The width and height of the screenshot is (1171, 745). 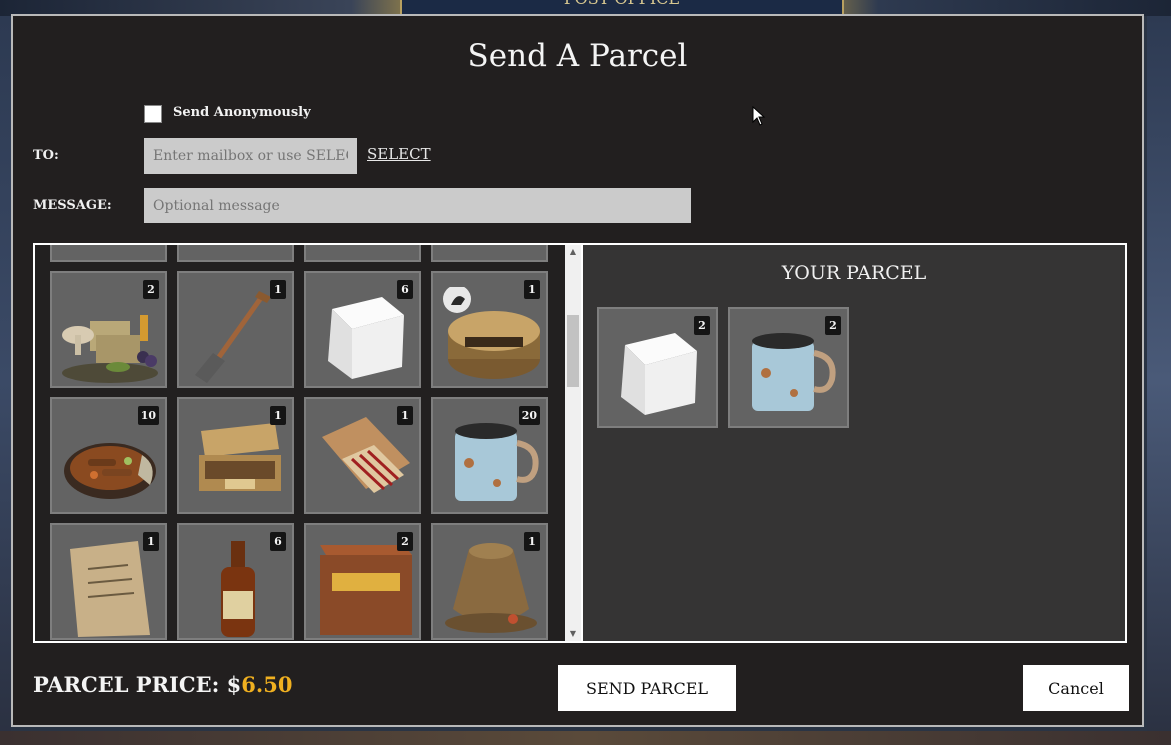 What do you see at coordinates (573, 252) in the screenshot?
I see `scroll-up-arrow-icon: ▲` at bounding box center [573, 252].